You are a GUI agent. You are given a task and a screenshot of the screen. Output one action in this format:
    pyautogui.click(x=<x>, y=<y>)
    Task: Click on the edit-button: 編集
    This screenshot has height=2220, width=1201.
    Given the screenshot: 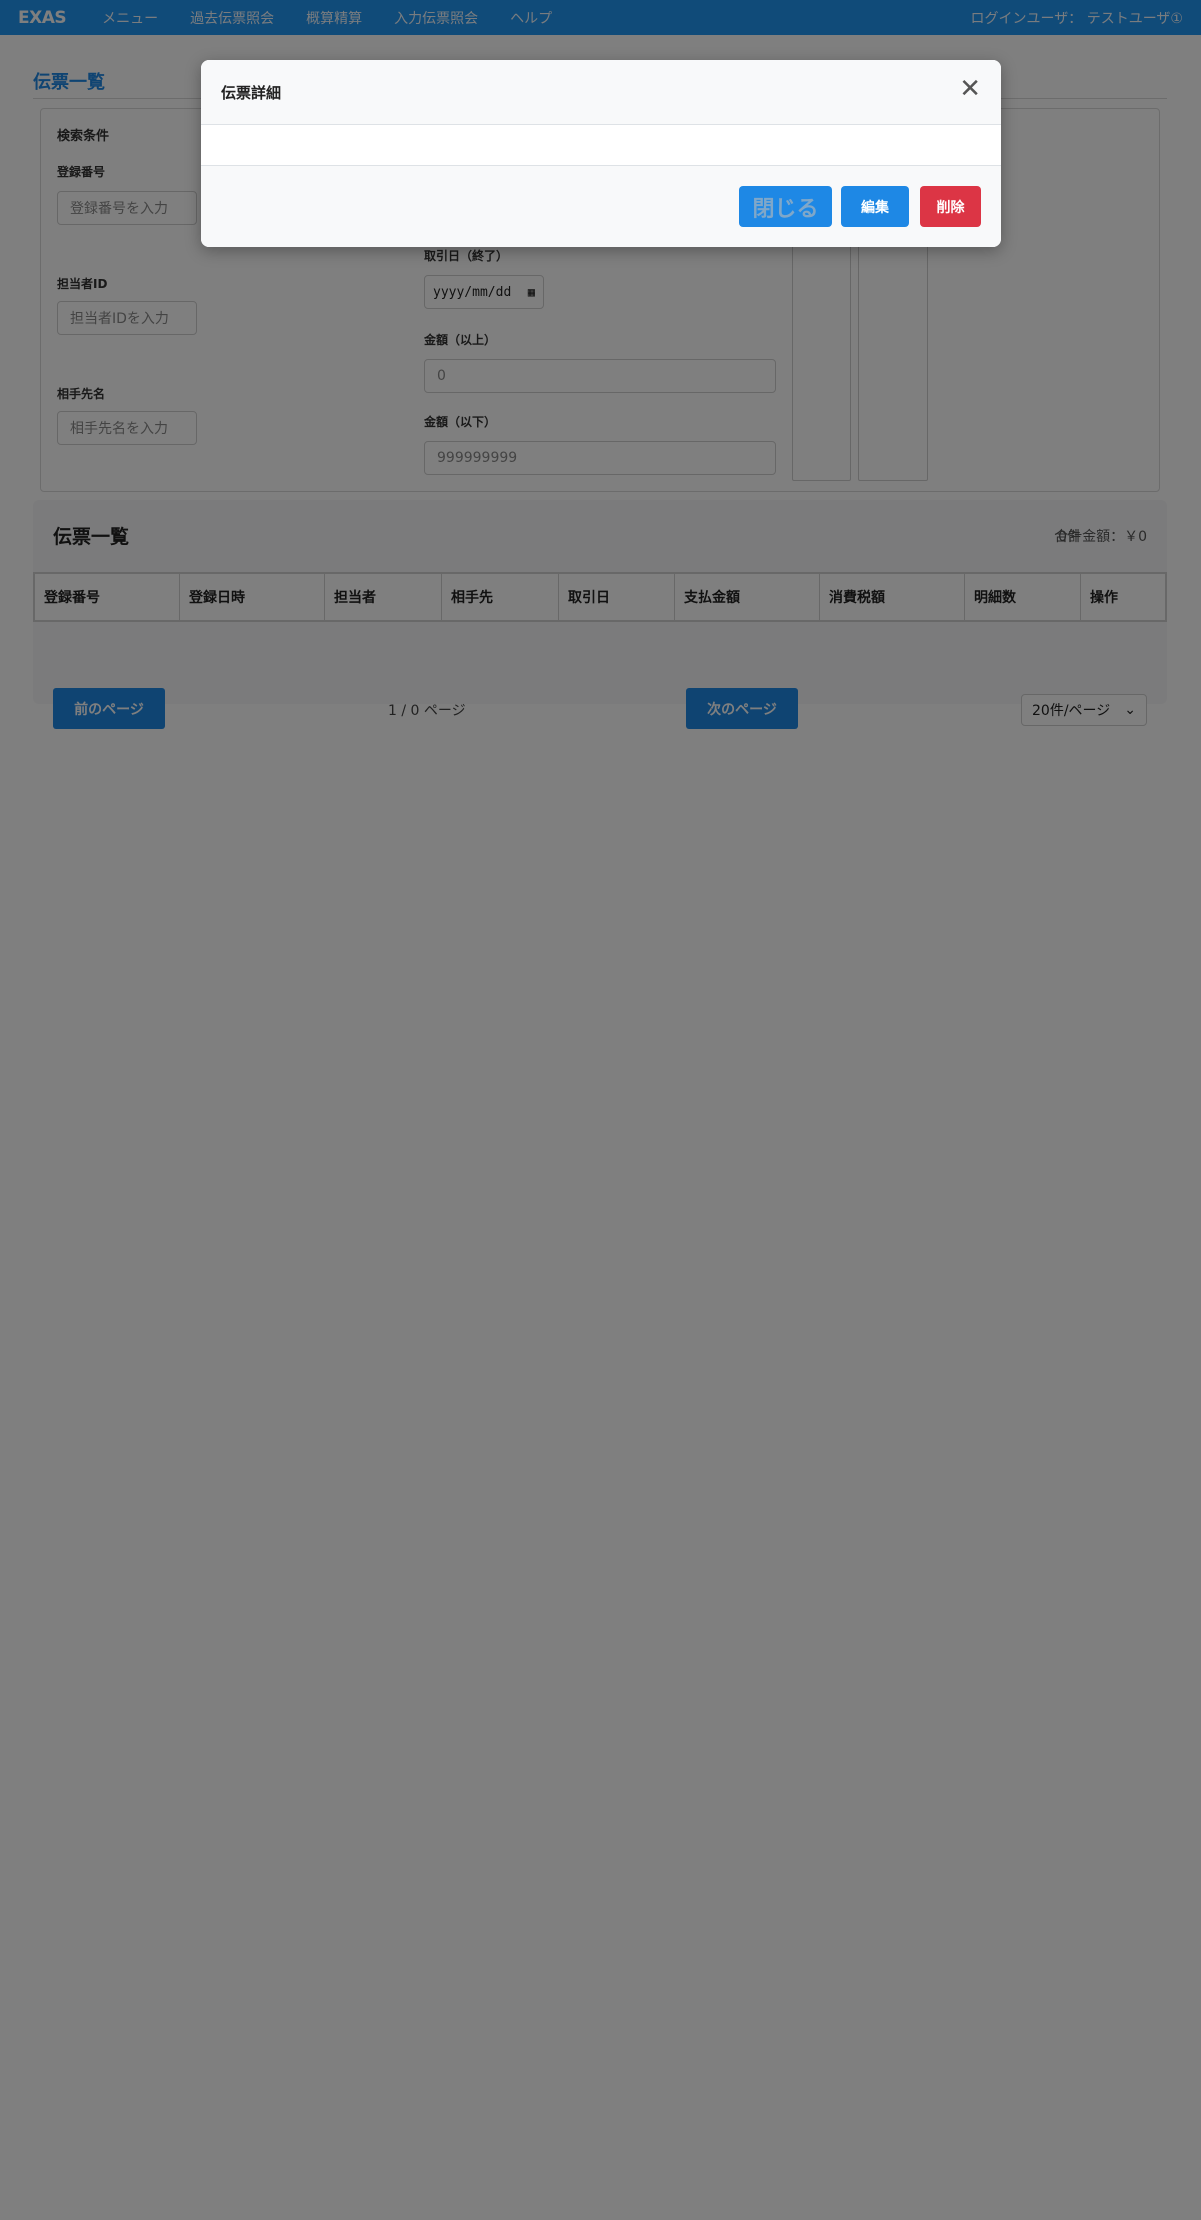 What is the action you would take?
    pyautogui.click(x=875, y=206)
    